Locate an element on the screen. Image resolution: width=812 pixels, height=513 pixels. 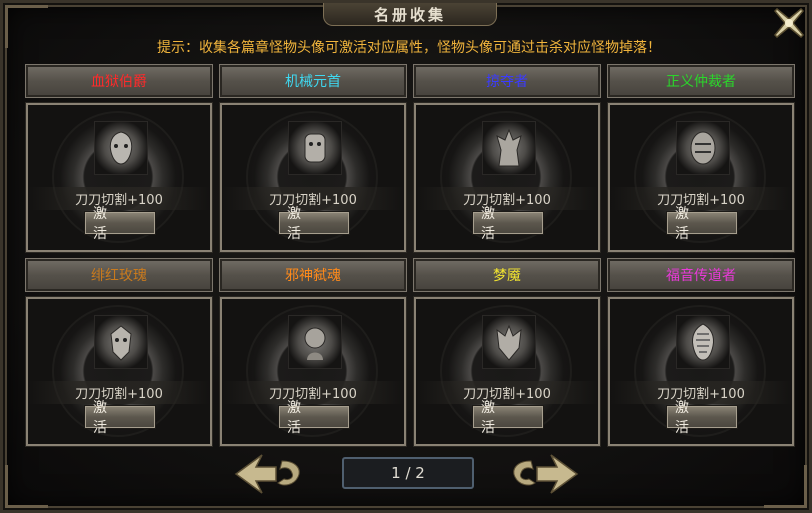
page-indicator: 1 / 2 is located at coordinates (408, 473).